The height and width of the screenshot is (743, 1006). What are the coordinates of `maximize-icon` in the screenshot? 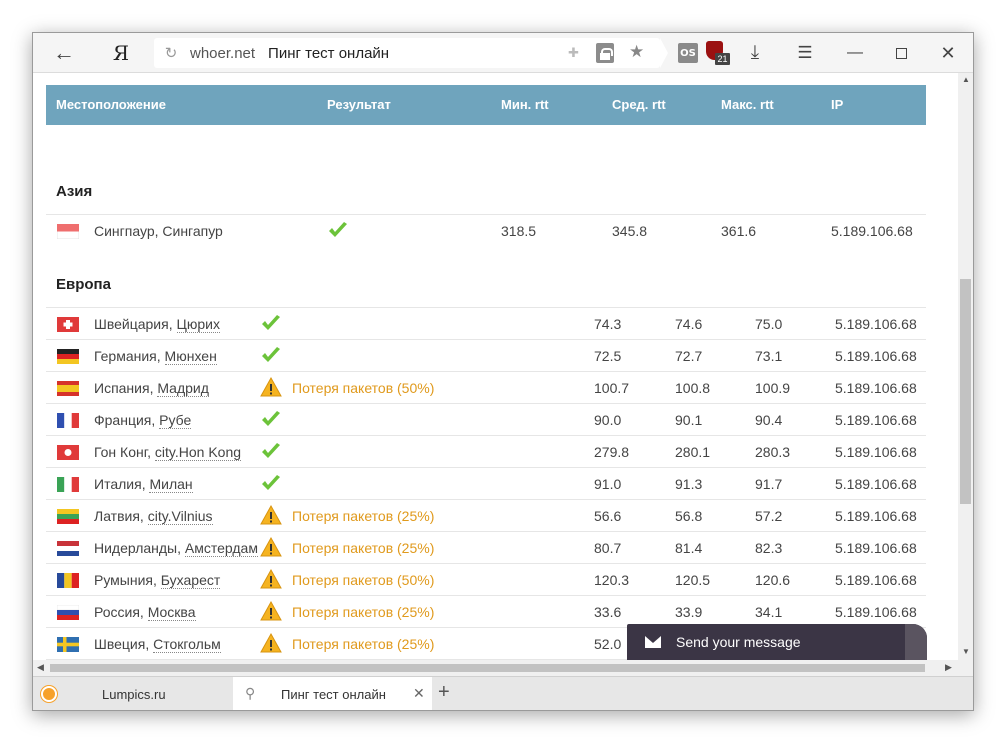 It's located at (901, 53).